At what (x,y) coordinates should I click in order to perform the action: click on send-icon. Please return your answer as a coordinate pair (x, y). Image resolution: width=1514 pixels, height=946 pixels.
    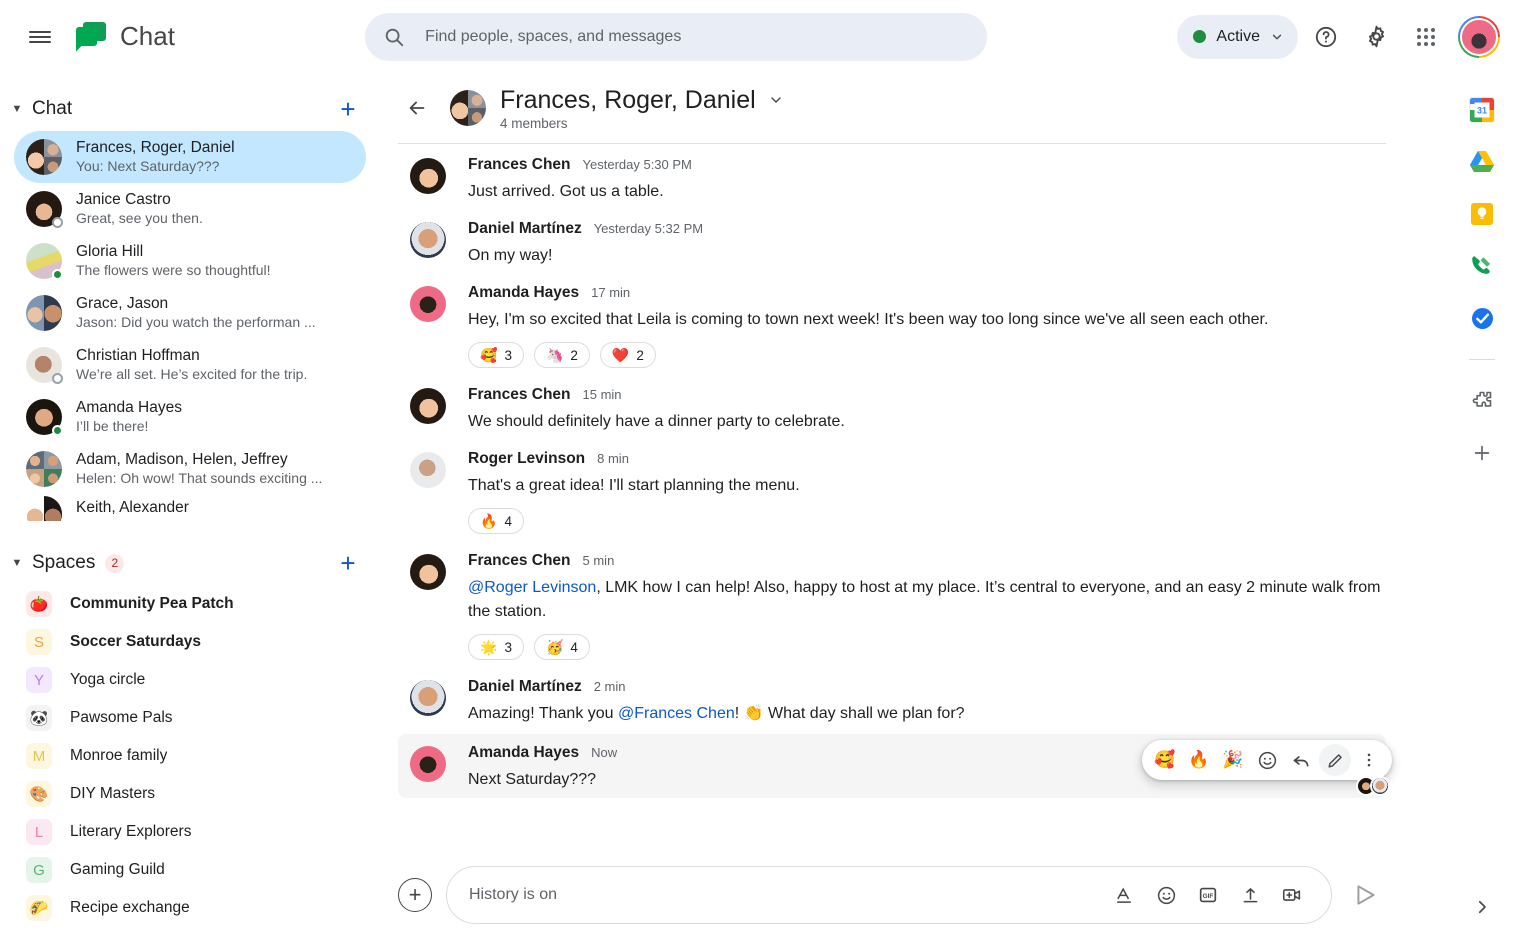
    Looking at the image, I should click on (1366, 895).